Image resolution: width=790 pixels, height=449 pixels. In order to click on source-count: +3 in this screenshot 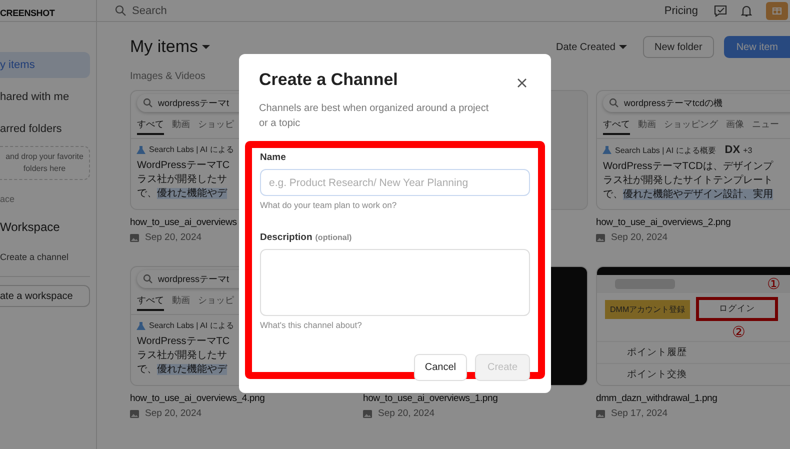, I will do `click(747, 150)`.